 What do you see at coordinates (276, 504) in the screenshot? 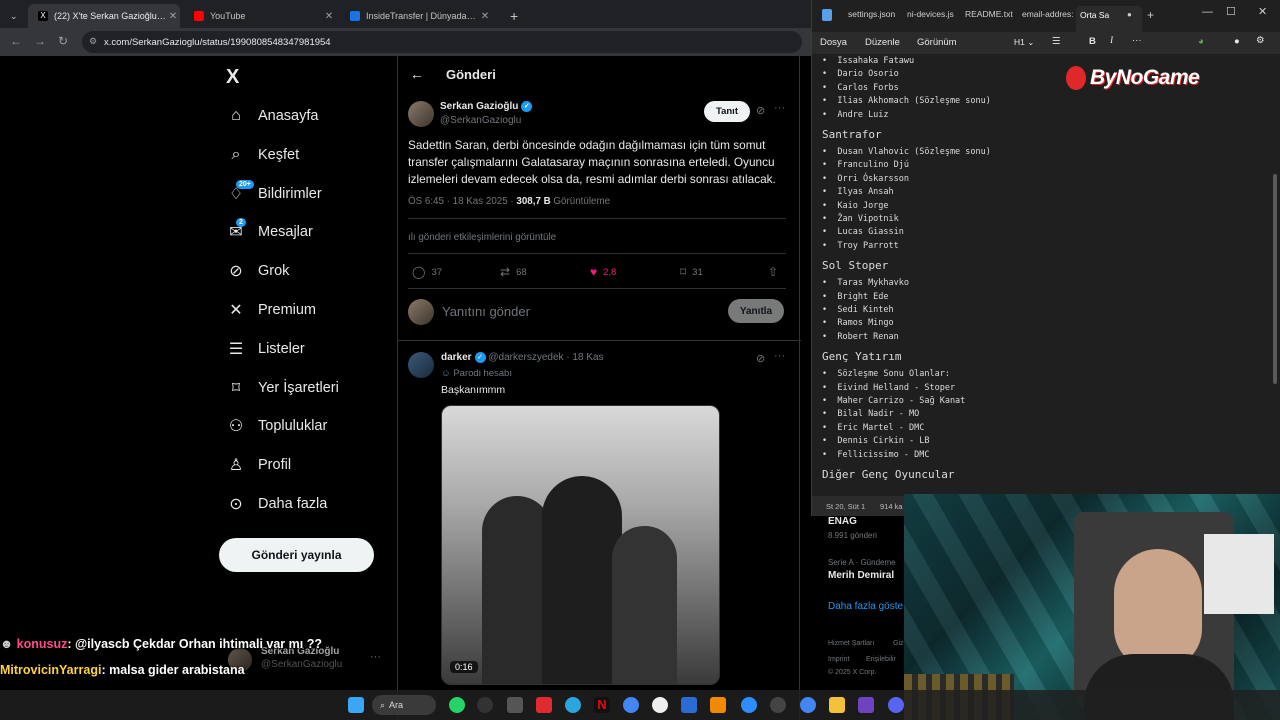
I see `nav-item-more: ⊙ Daha fazla` at bounding box center [276, 504].